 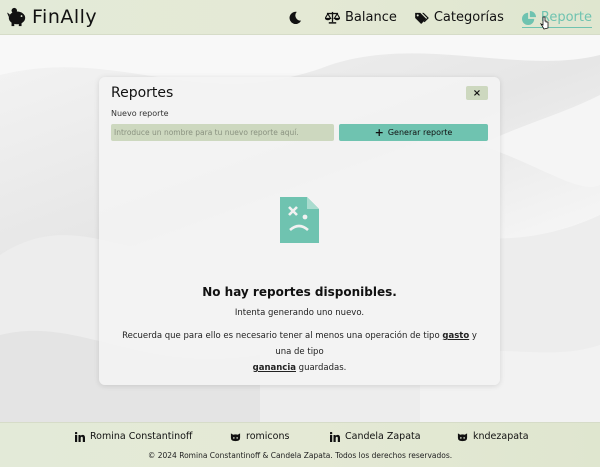 I want to click on brand-name: FinAlly, so click(x=65, y=17).